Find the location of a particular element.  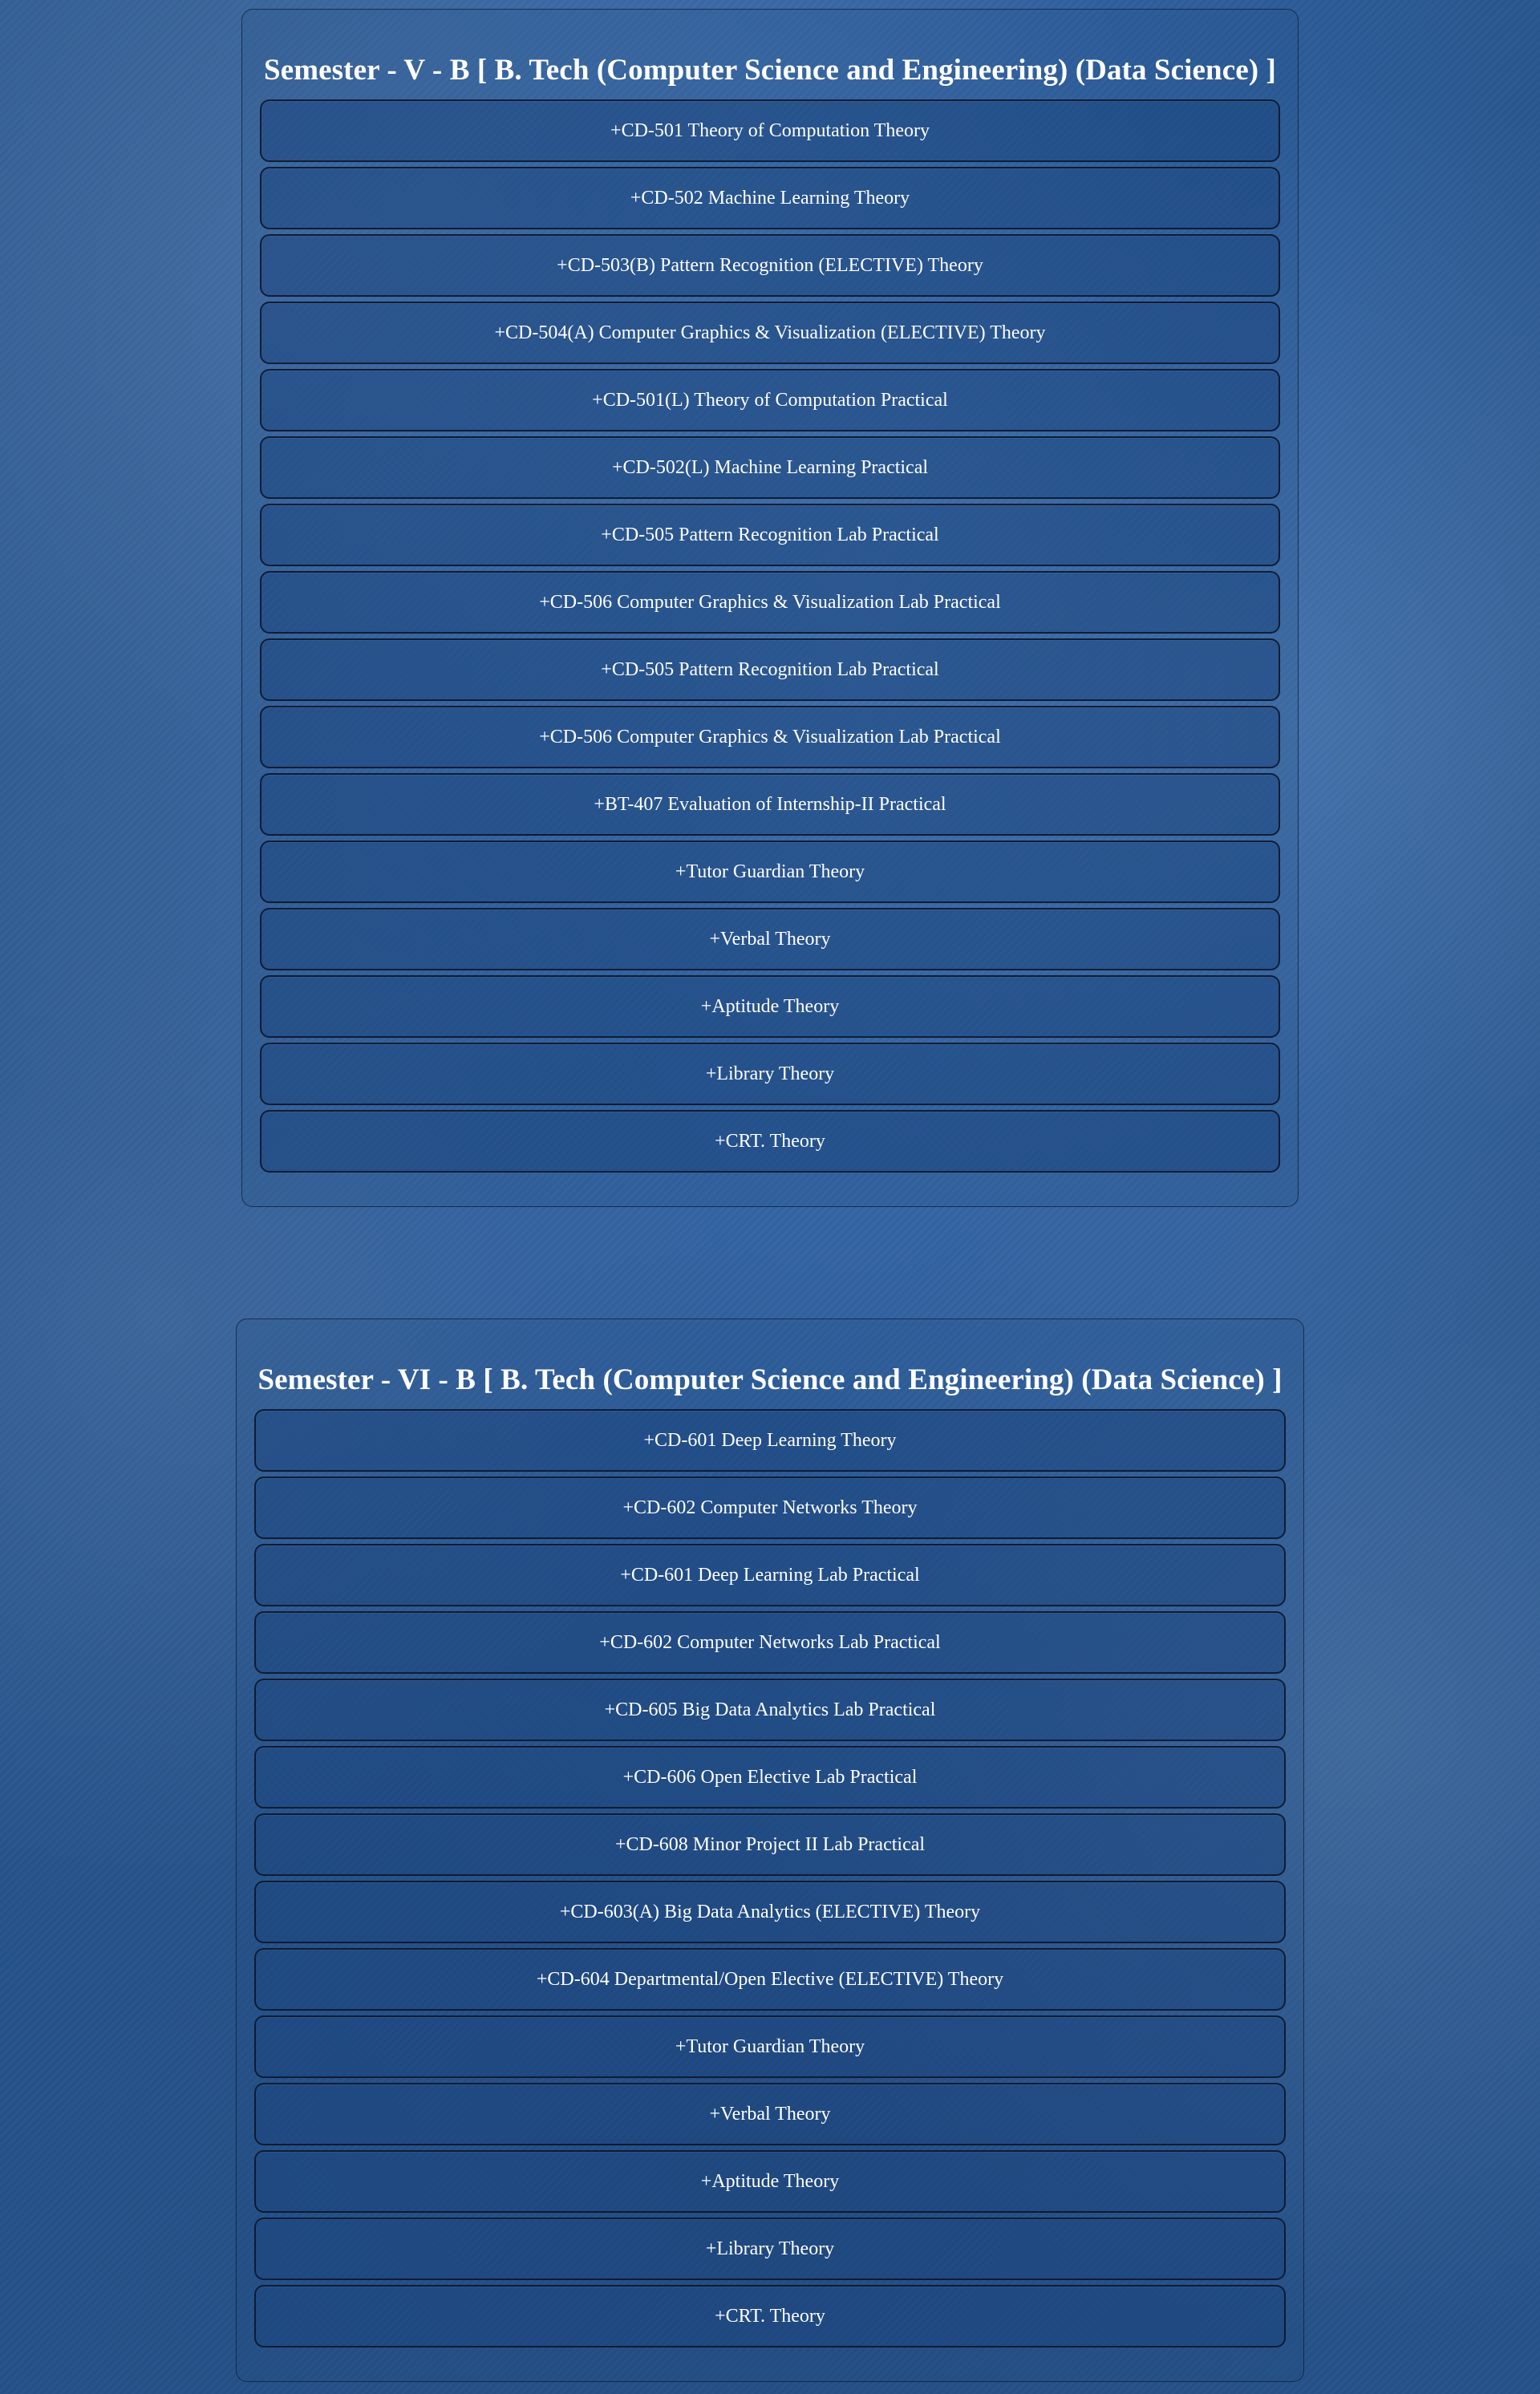

course-item: +CD-602 Computer Networks Lab Practical is located at coordinates (770, 1642).